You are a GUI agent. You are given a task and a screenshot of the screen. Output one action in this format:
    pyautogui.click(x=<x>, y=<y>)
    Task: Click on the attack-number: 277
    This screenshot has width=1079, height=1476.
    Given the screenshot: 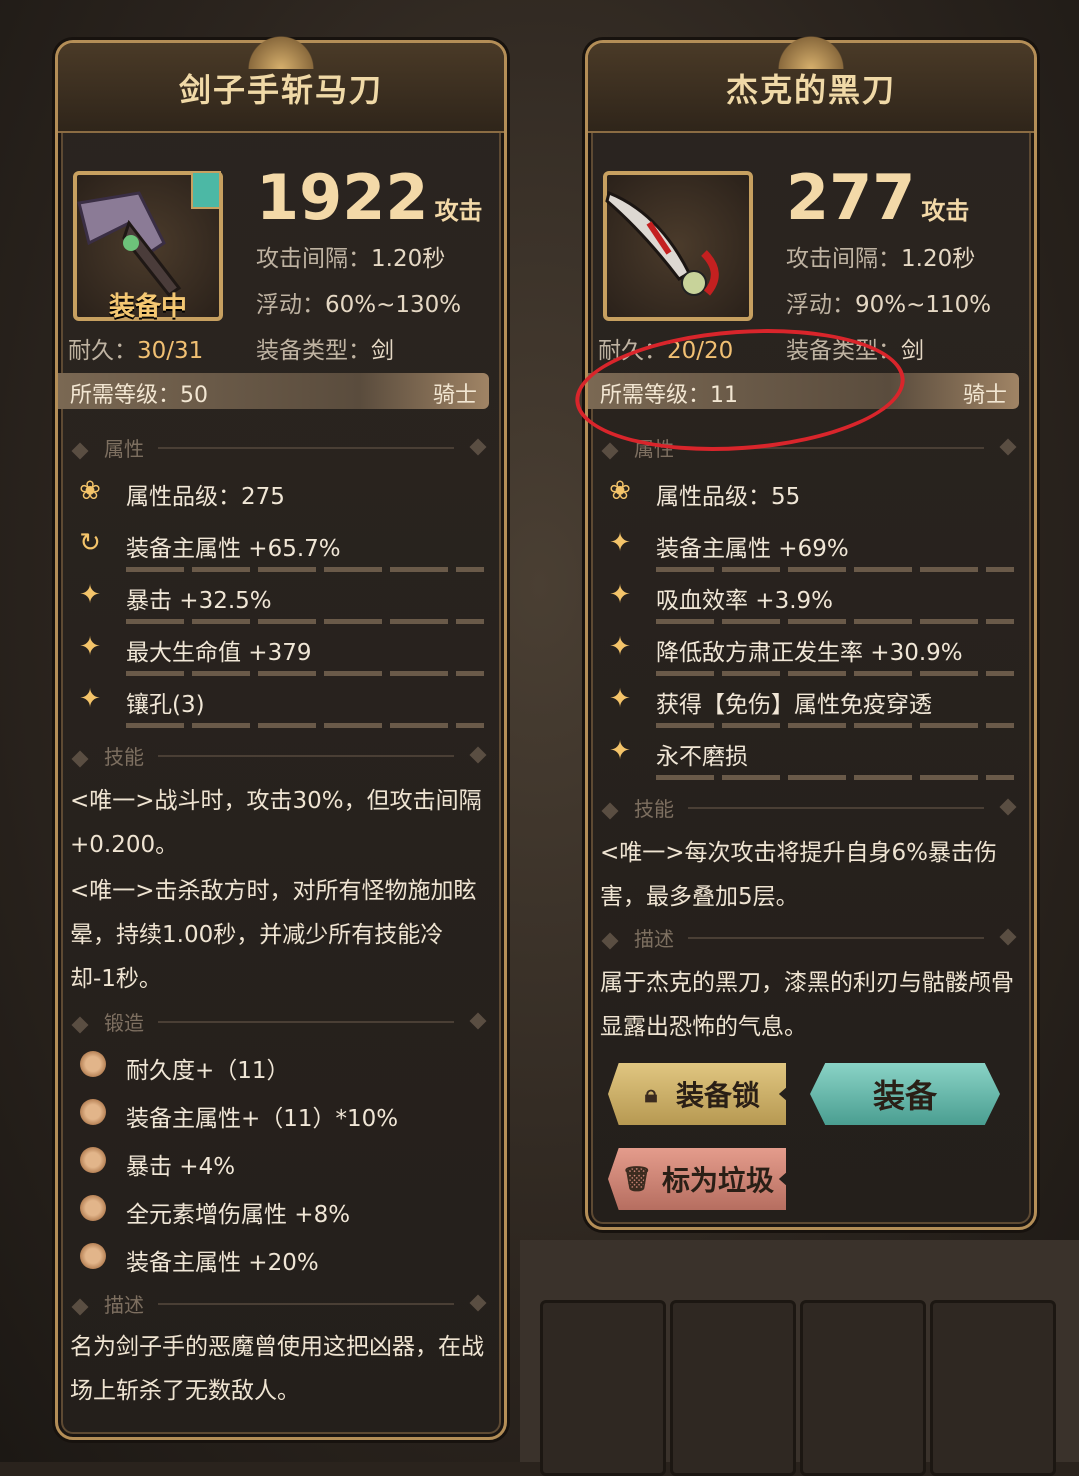 What is the action you would take?
    pyautogui.click(x=851, y=197)
    